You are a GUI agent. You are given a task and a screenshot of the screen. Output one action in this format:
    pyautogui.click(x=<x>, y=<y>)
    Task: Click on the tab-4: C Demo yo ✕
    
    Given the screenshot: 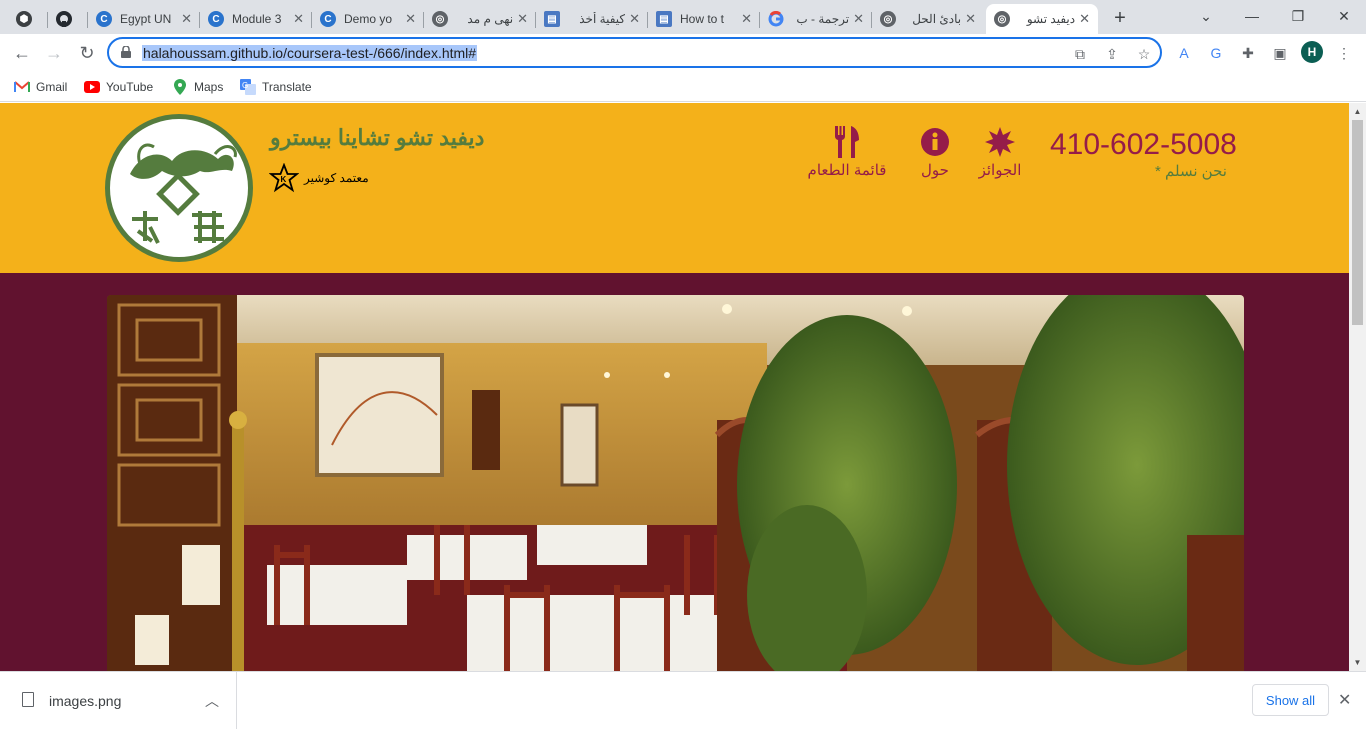 What is the action you would take?
    pyautogui.click(x=368, y=19)
    